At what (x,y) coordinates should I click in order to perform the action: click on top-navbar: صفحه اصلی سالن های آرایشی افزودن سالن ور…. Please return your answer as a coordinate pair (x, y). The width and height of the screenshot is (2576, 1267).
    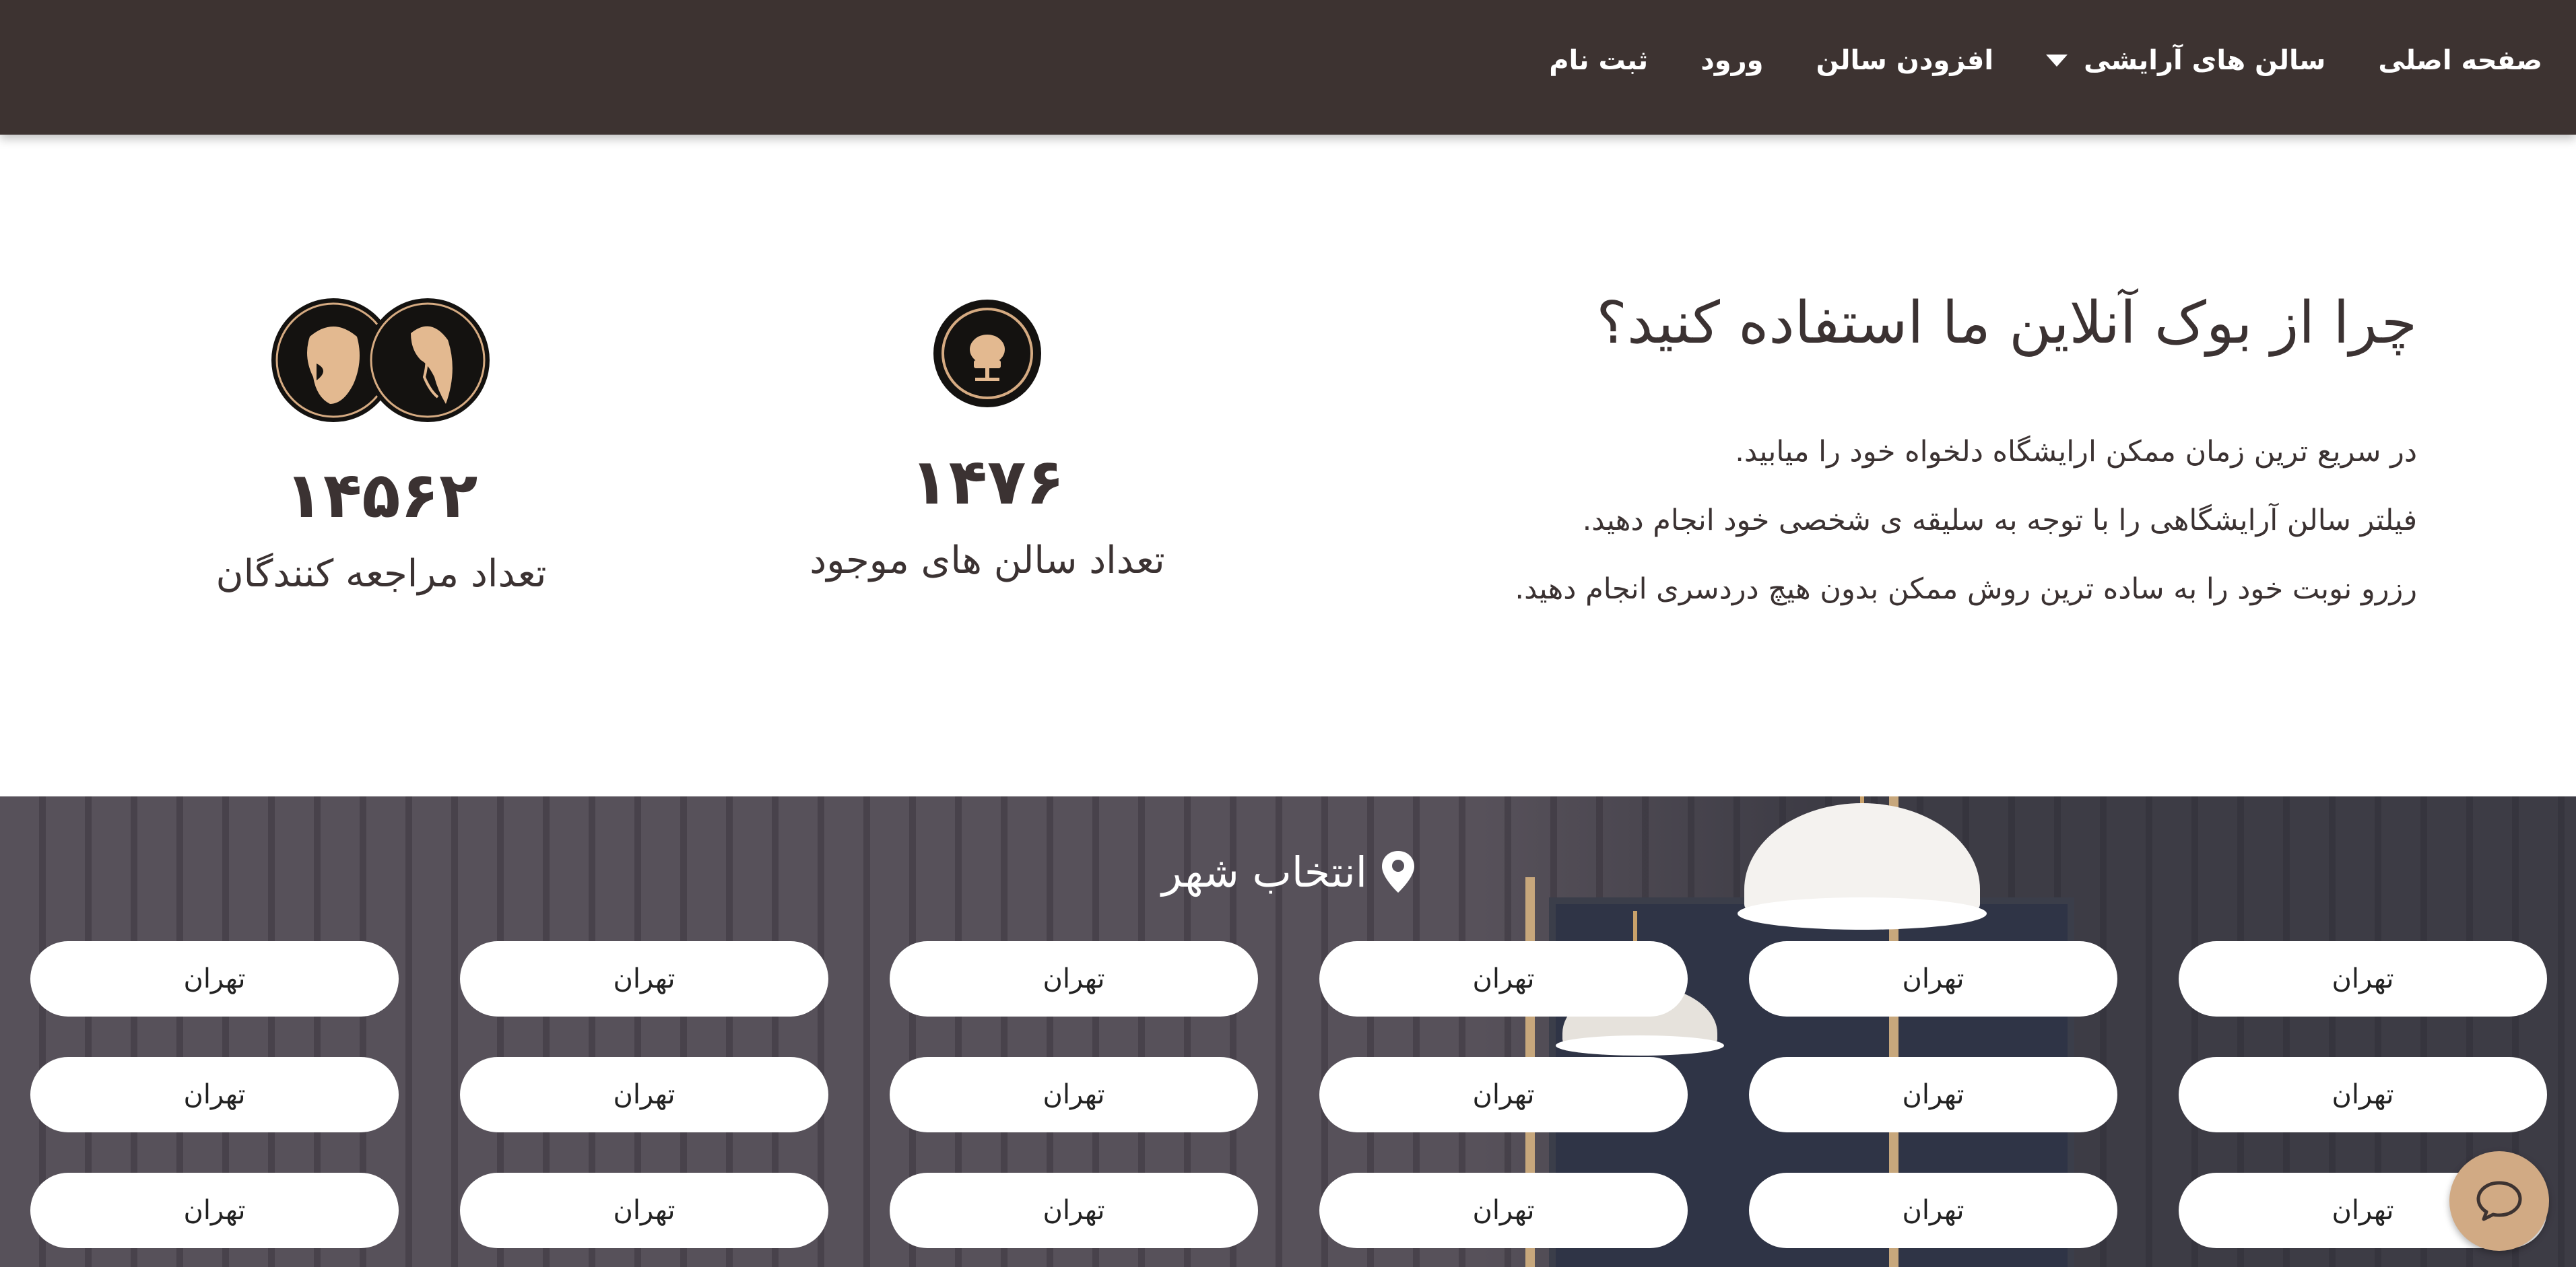
    Looking at the image, I should click on (1288, 67).